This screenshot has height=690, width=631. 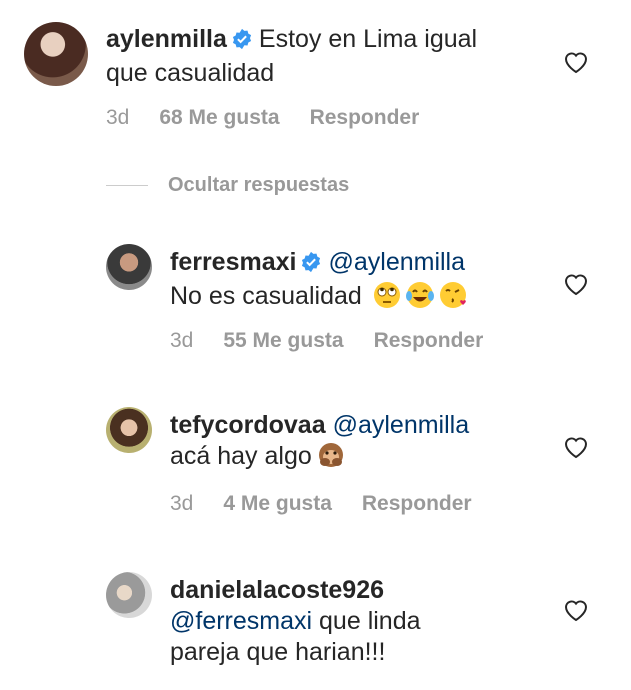 What do you see at coordinates (190, 73) in the screenshot?
I see `comment-text-line2: que casualidad` at bounding box center [190, 73].